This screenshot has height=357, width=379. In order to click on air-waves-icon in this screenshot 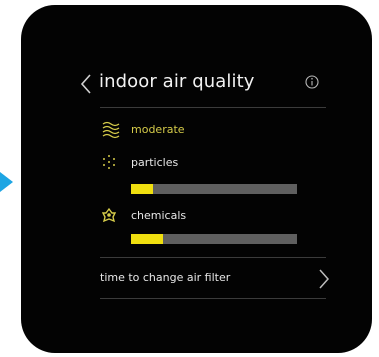, I will do `click(111, 130)`.